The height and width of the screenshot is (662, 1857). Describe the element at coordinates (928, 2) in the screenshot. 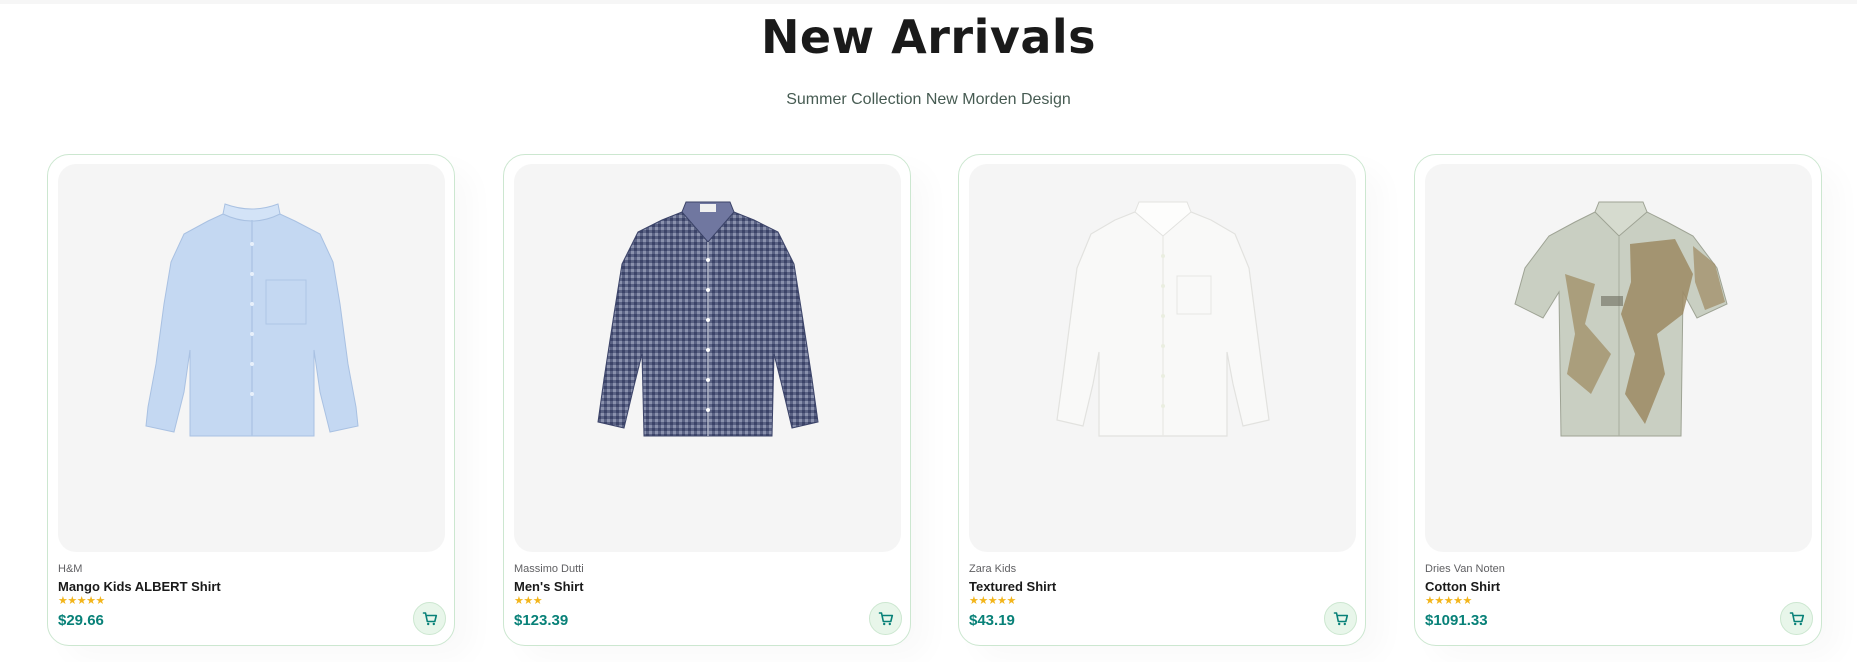

I see `top-divider` at that location.